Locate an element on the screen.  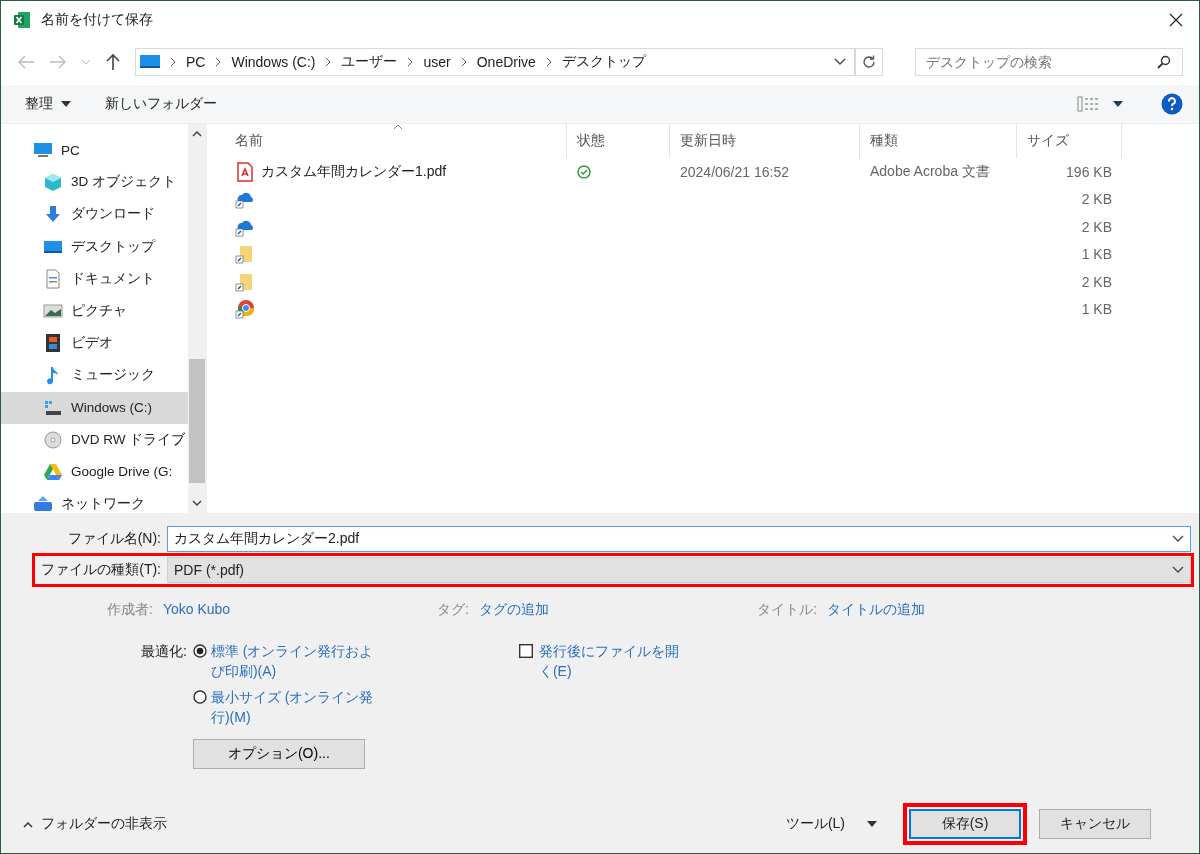
property-label: タグ: is located at coordinates (453, 610).